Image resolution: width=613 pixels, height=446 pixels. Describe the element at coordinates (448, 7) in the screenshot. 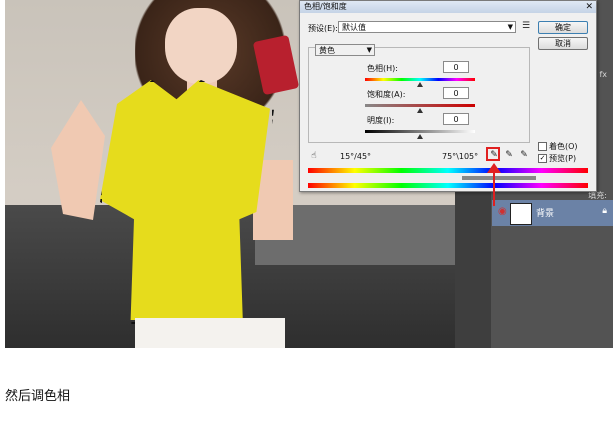

I see `dialog-titlebar: 色相/饱和度 ✕` at that location.